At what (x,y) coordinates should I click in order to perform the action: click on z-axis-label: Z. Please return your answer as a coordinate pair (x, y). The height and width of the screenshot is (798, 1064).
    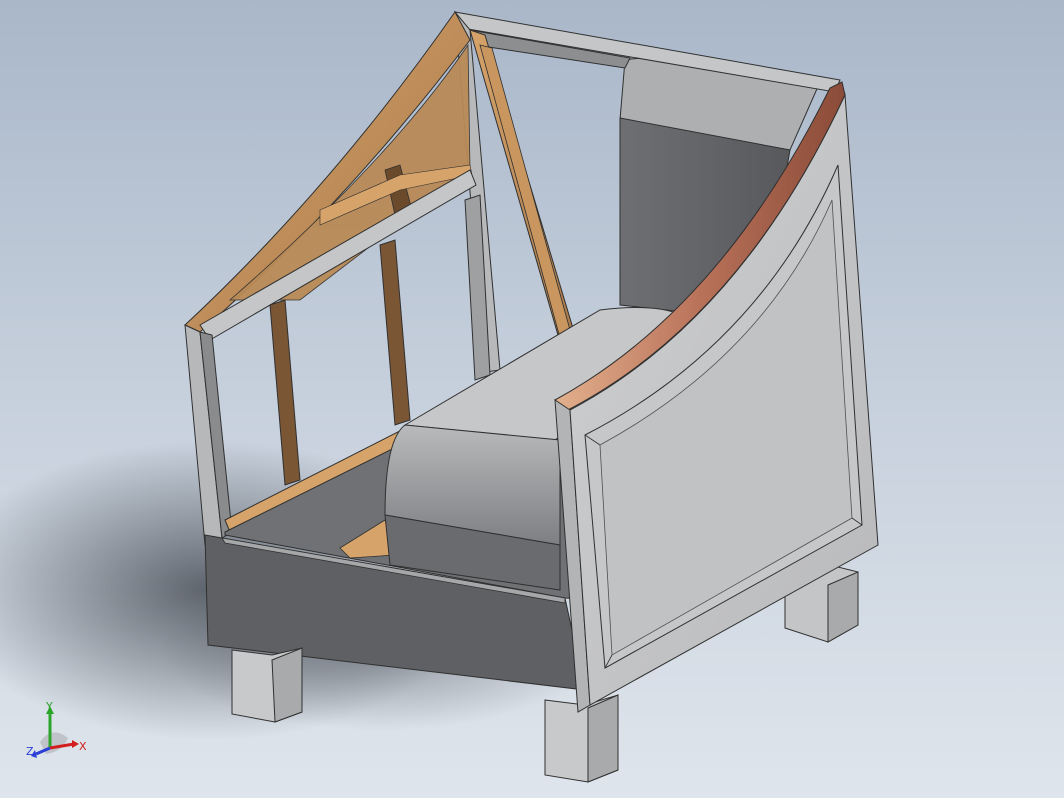
    Looking at the image, I should click on (30, 751).